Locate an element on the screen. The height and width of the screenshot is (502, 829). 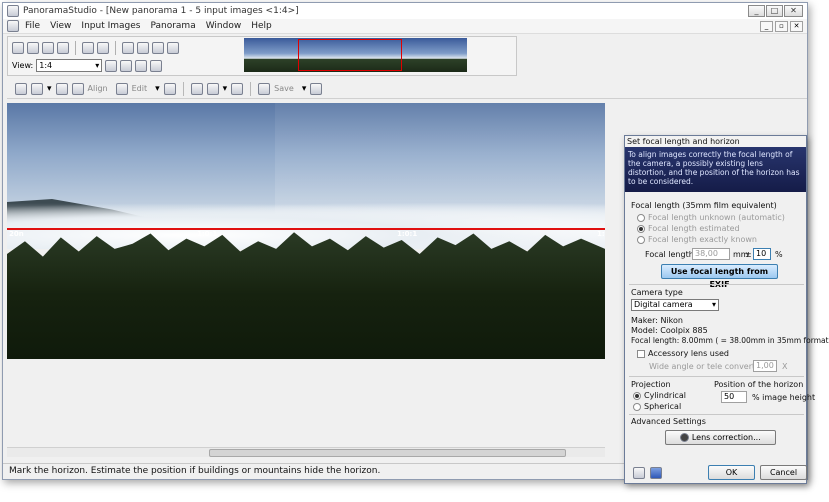
export-icon is located at coordinates (158, 48).